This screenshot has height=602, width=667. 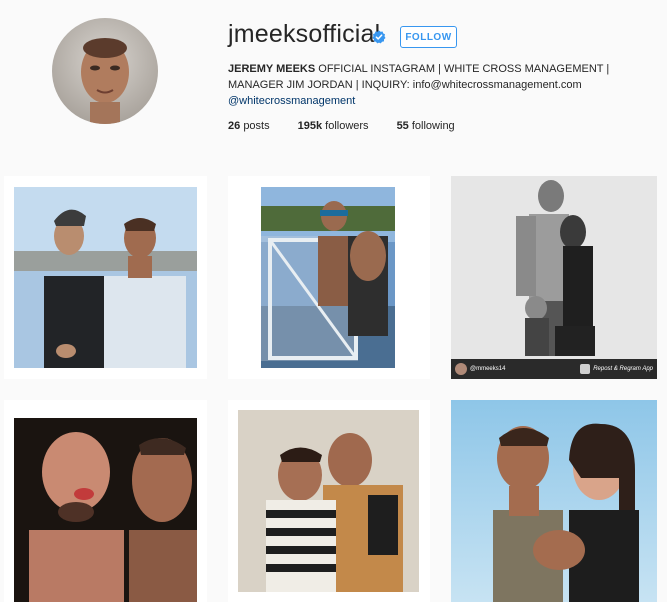 What do you see at coordinates (347, 126) in the screenshot?
I see `followers-label: followers` at bounding box center [347, 126].